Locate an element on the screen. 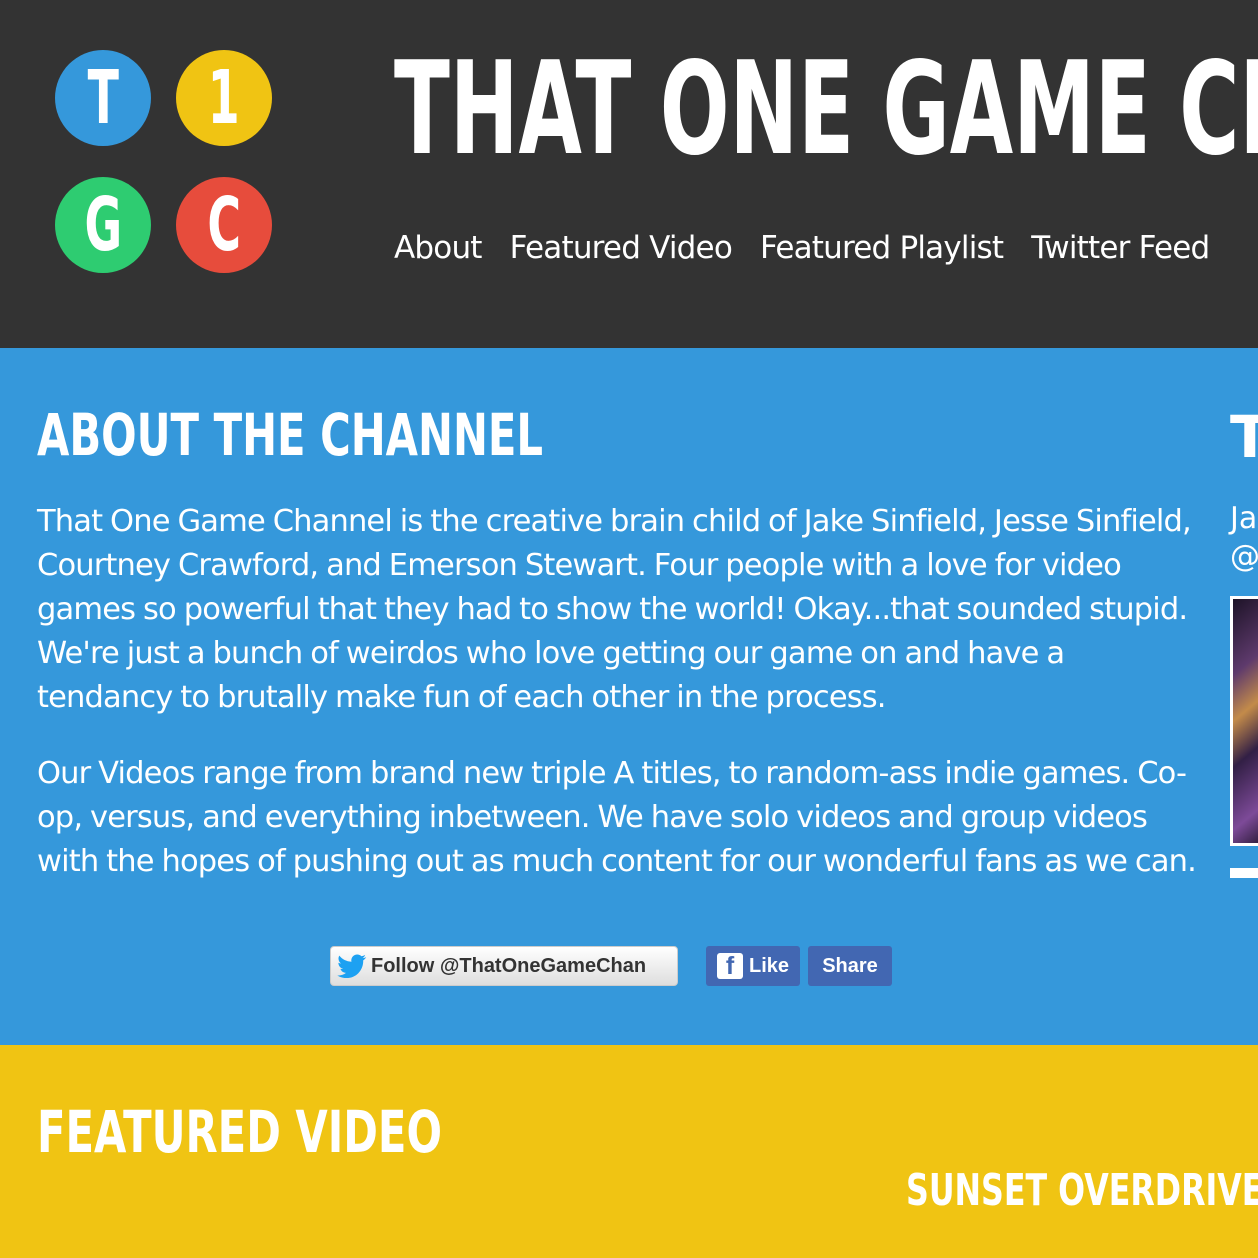 The width and height of the screenshot is (1258, 1258). side-panel-divider is located at coordinates (1244, 873).